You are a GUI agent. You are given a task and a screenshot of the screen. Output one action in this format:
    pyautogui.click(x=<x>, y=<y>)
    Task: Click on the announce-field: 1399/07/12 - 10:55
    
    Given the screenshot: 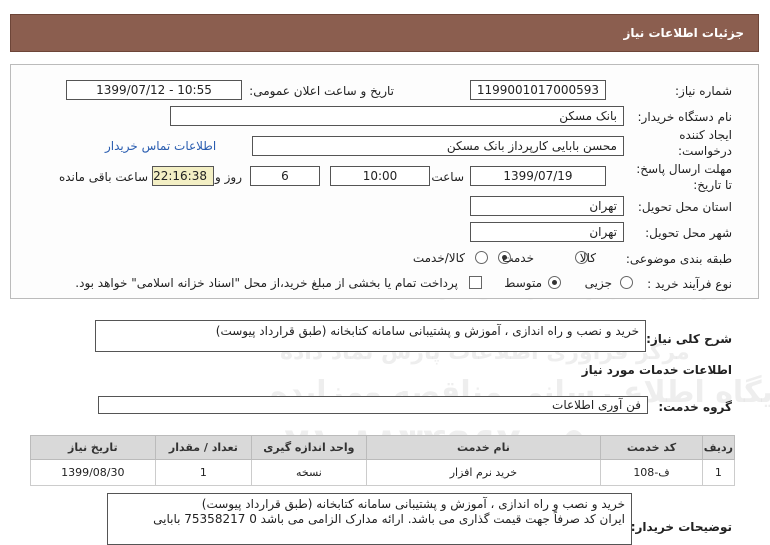 What is the action you would take?
    pyautogui.click(x=154, y=90)
    